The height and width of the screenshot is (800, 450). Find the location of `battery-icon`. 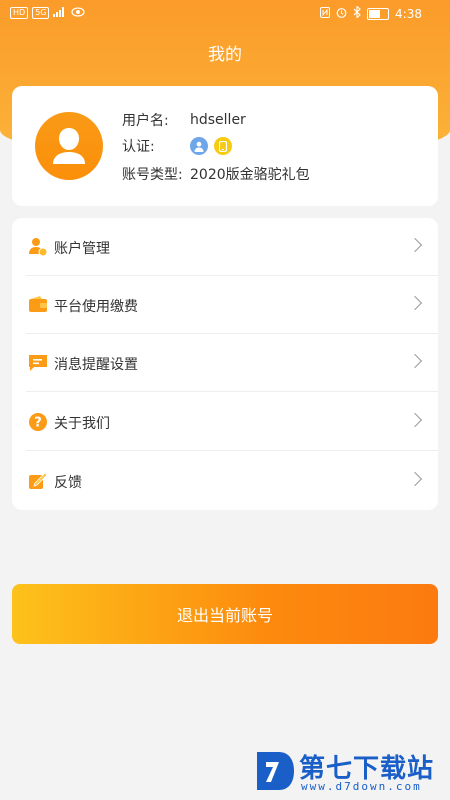

battery-icon is located at coordinates (378, 13).